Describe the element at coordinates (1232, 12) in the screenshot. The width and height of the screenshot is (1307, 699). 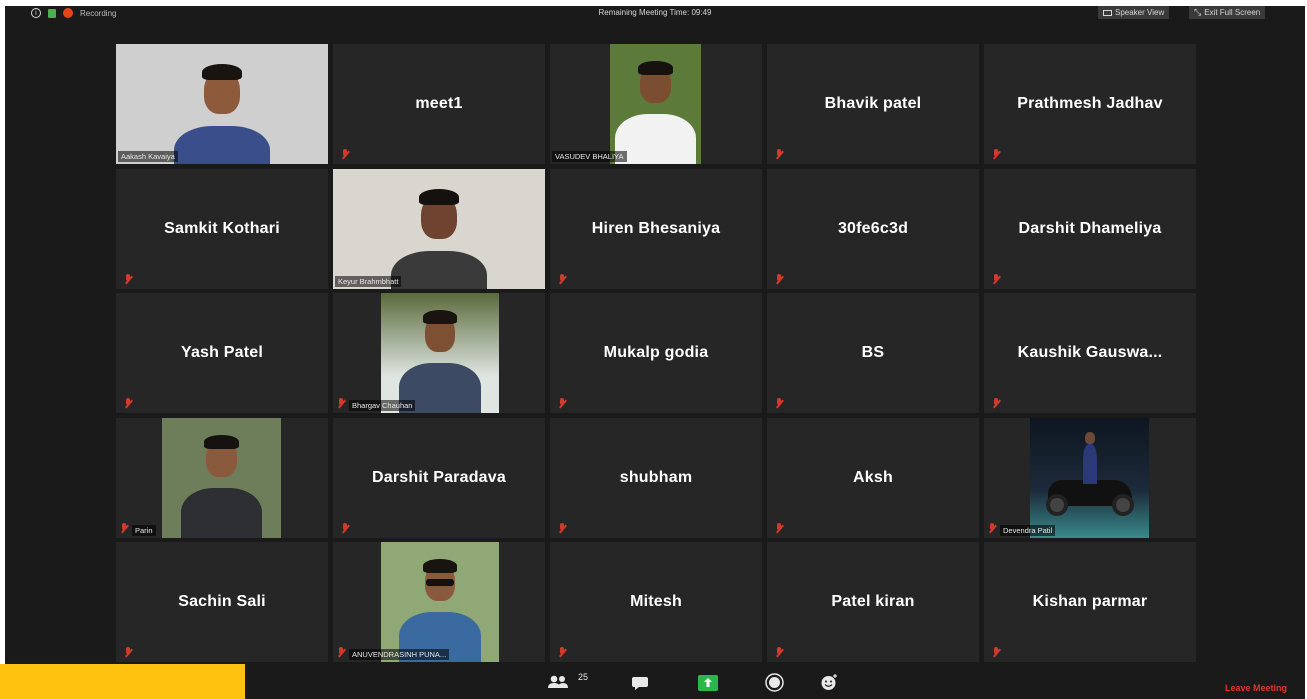
I see `exit-full-screen-label: Exit Full Screen` at that location.